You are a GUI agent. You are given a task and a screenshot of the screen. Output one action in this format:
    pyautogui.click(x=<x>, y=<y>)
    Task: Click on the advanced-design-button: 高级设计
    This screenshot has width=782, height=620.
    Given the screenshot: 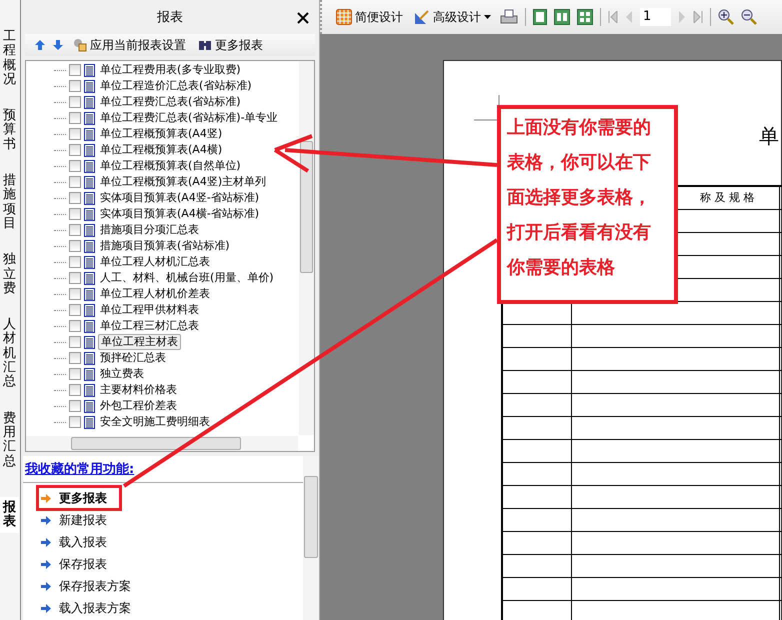 What is the action you would take?
    pyautogui.click(x=452, y=17)
    